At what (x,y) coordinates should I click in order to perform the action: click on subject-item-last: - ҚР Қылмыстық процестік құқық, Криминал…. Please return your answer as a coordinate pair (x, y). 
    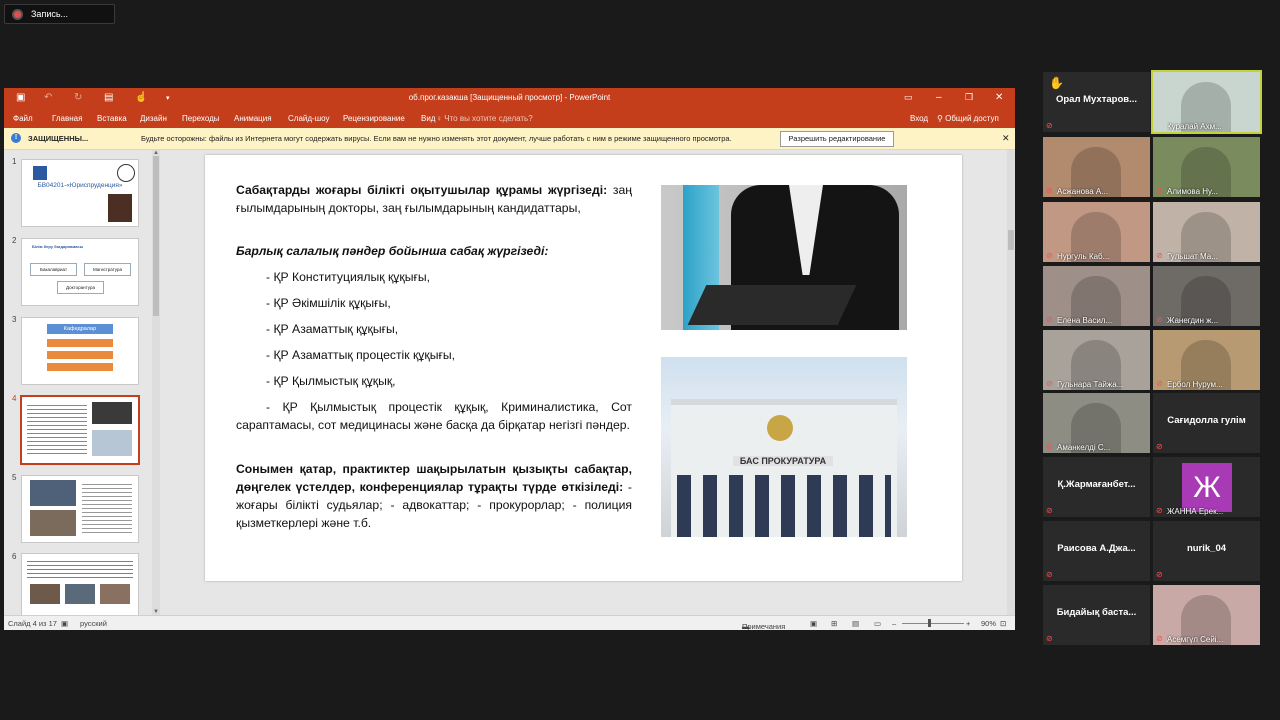
    Looking at the image, I should click on (434, 416).